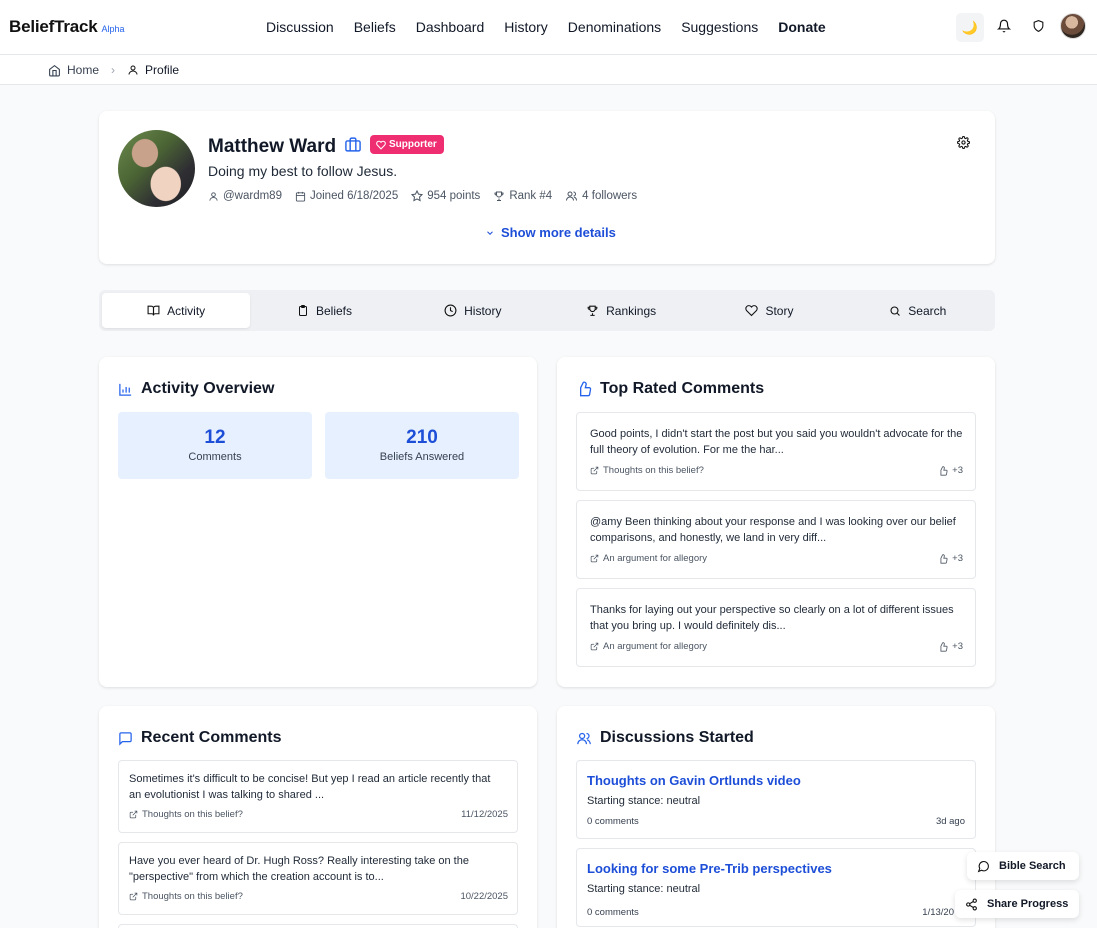 Image resolution: width=1097 pixels, height=928 pixels. What do you see at coordinates (156, 168) in the screenshot?
I see `profile-photo` at bounding box center [156, 168].